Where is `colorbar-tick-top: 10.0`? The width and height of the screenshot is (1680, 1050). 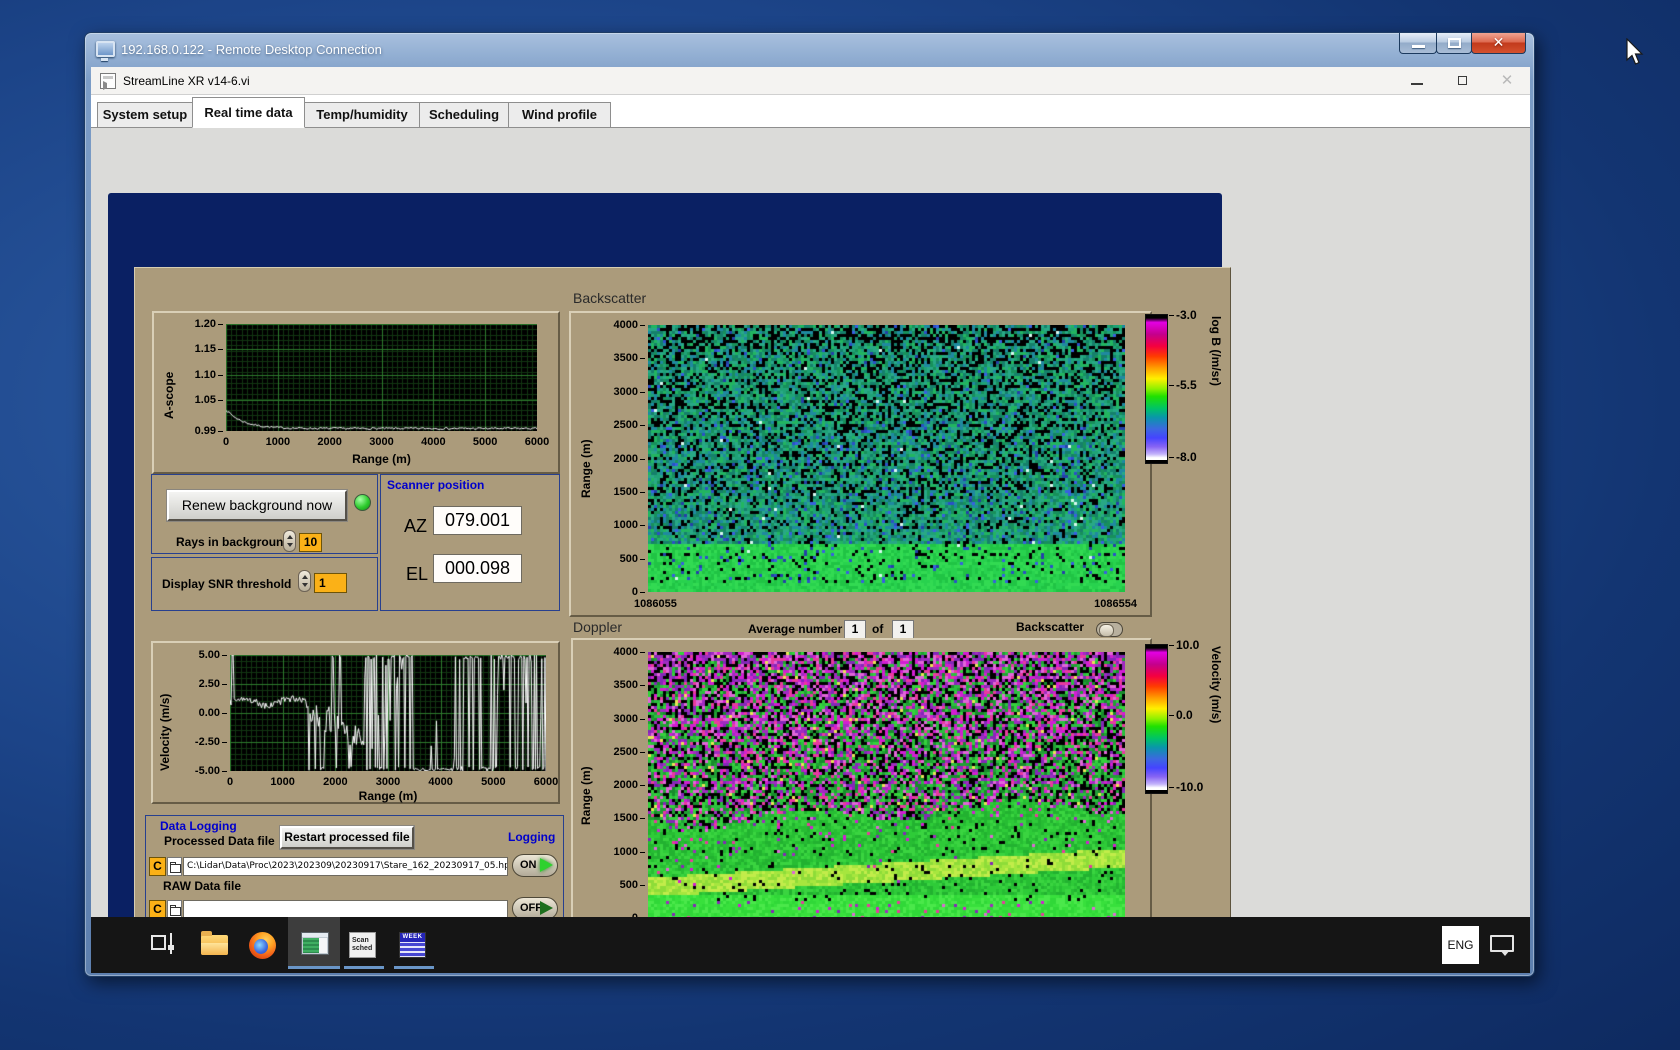
colorbar-tick-top: 10.0 is located at coordinates (1184, 645).